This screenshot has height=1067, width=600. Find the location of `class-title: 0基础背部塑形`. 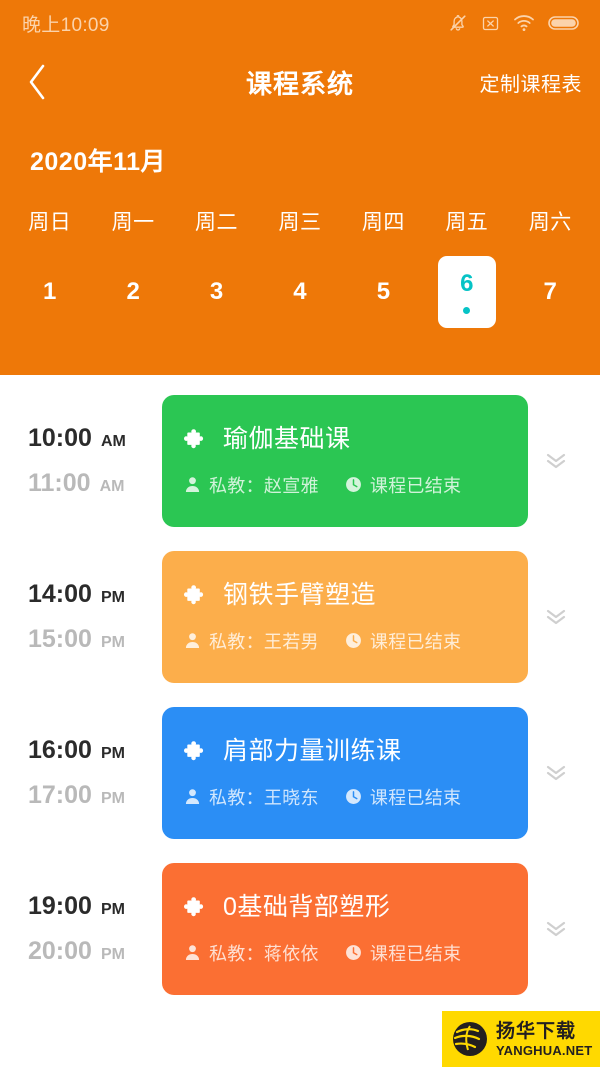

class-title: 0基础背部塑形 is located at coordinates (307, 907).